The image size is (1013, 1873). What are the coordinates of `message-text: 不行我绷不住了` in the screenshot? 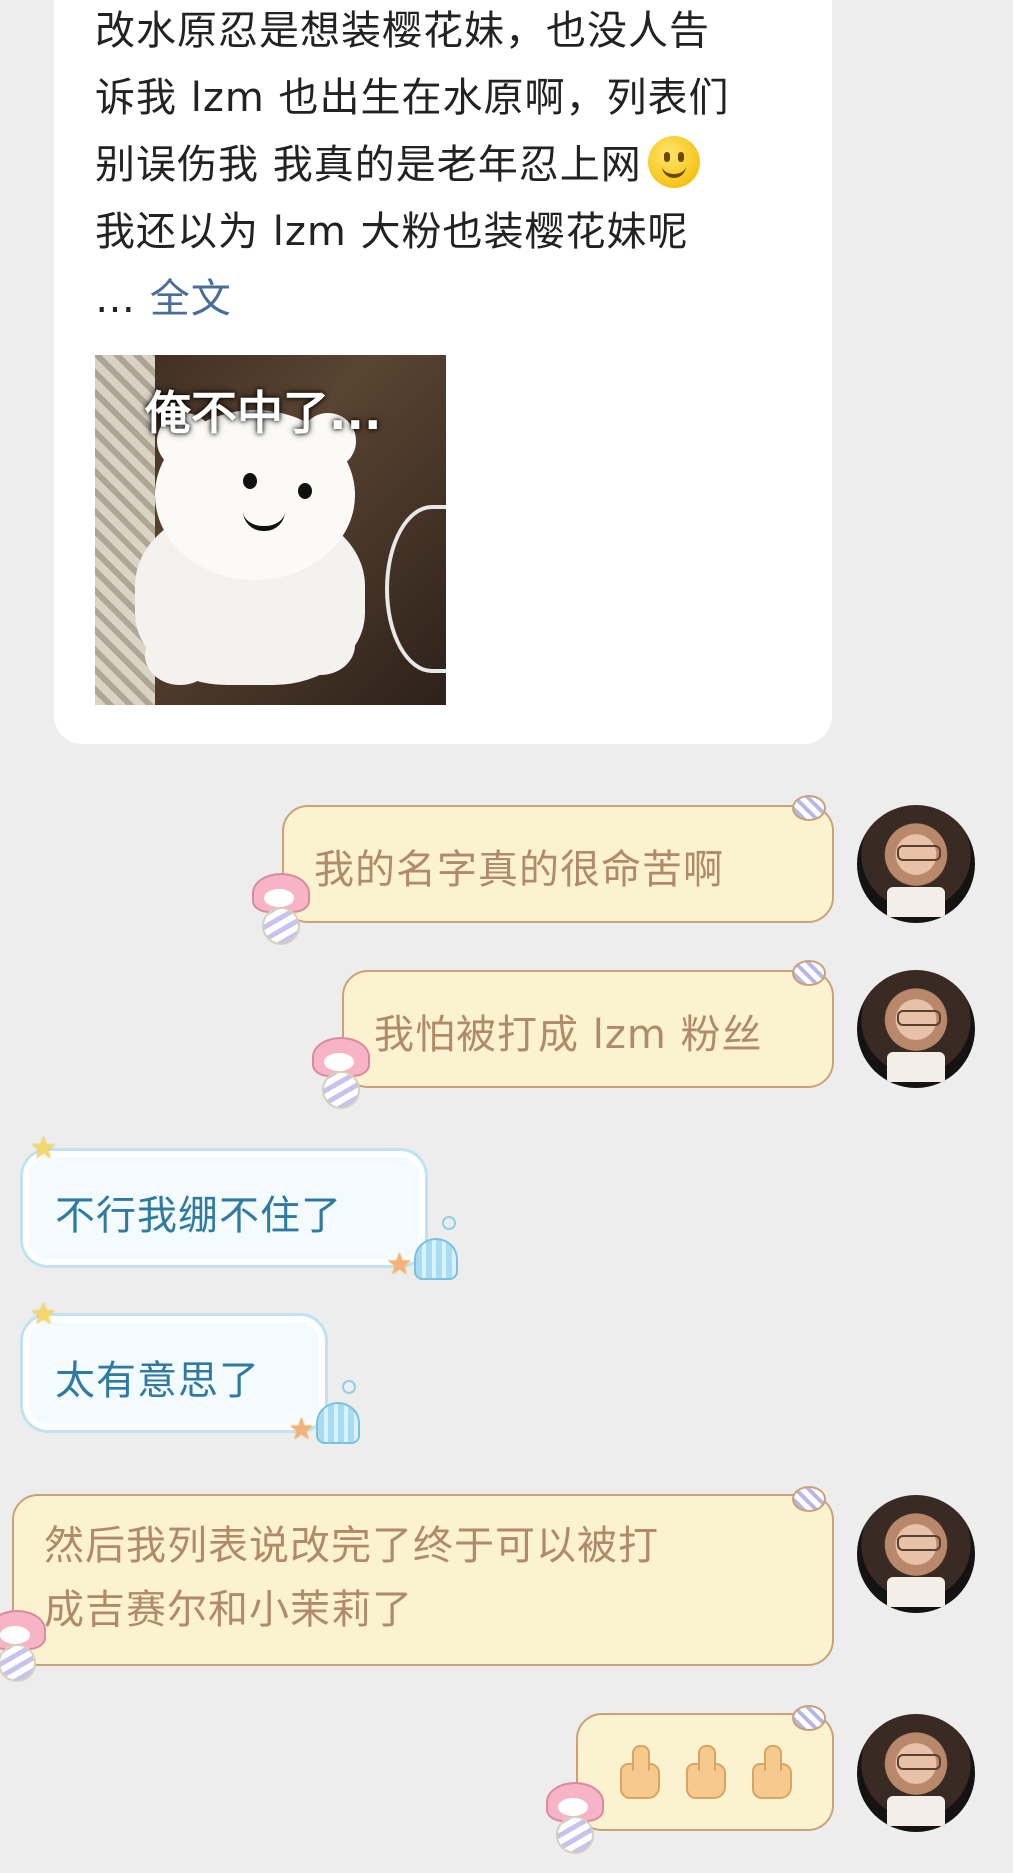 It's located at (198, 1216).